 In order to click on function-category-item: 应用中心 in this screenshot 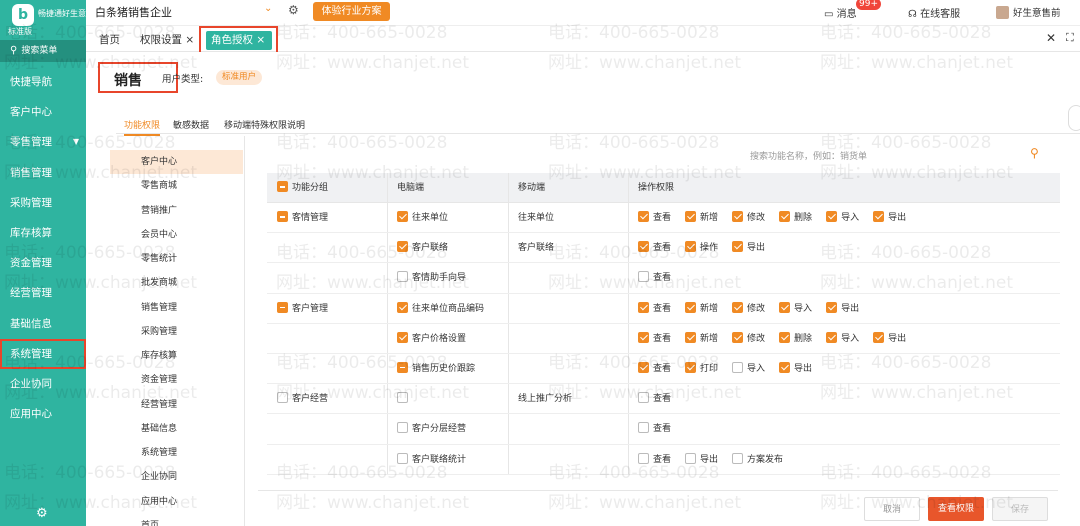, I will do `click(176, 502)`.